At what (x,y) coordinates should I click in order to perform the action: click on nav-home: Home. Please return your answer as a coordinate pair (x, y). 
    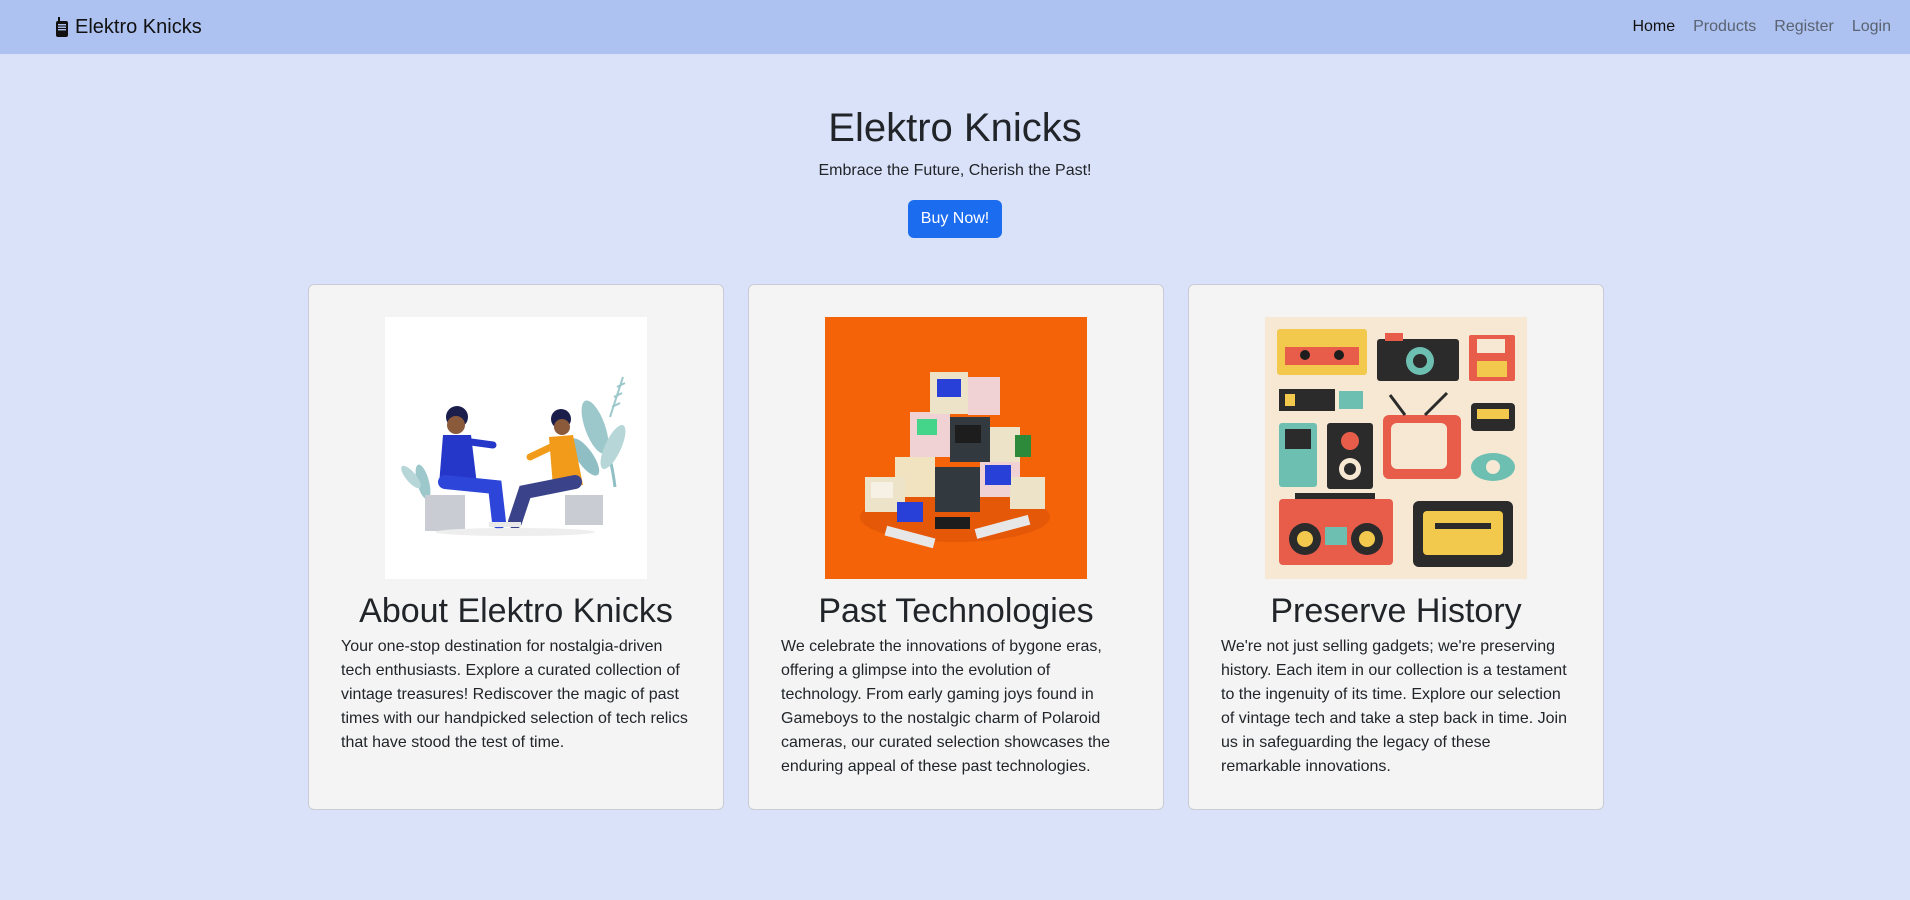
    Looking at the image, I should click on (1653, 27).